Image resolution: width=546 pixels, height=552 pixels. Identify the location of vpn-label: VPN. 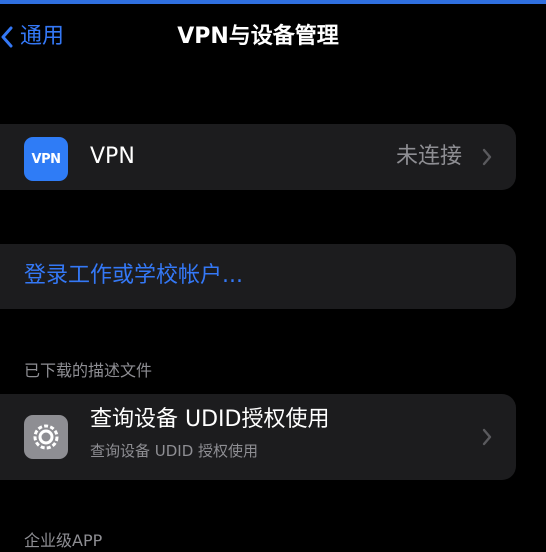
(112, 156).